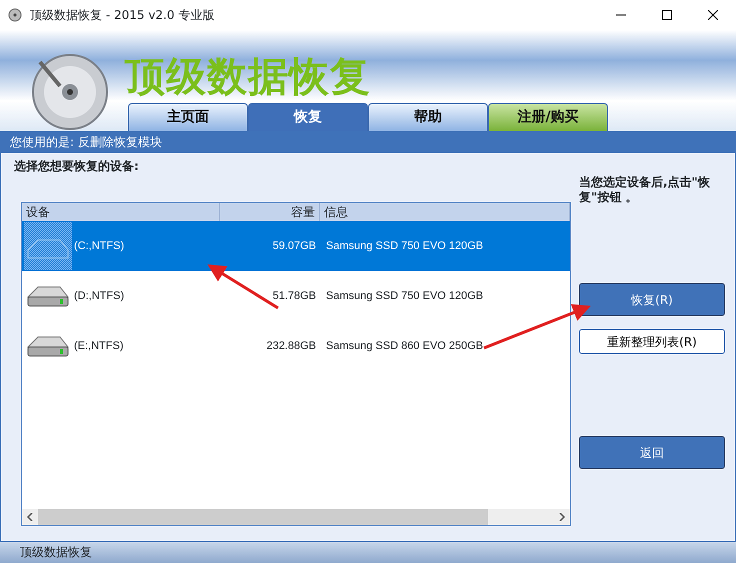 This screenshot has height=563, width=736. Describe the element at coordinates (652, 341) in the screenshot. I see `action-button: 重新整理列表(R)` at that location.